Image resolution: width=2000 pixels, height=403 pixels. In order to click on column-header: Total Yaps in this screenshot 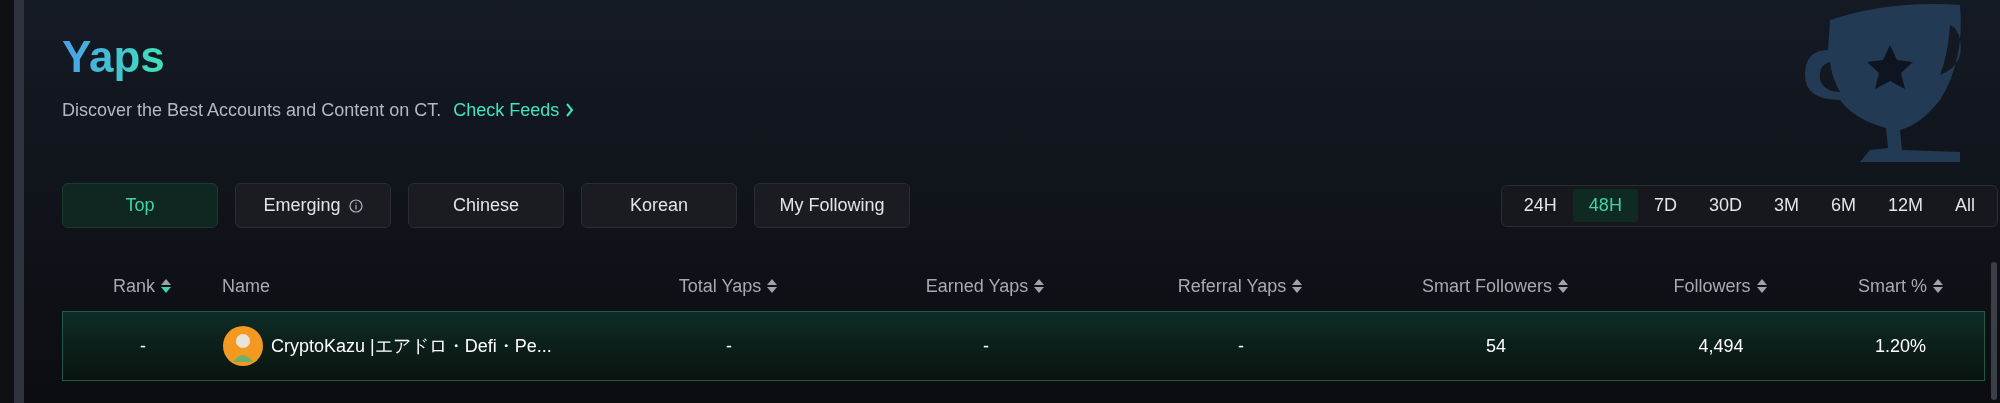, I will do `click(720, 286)`.